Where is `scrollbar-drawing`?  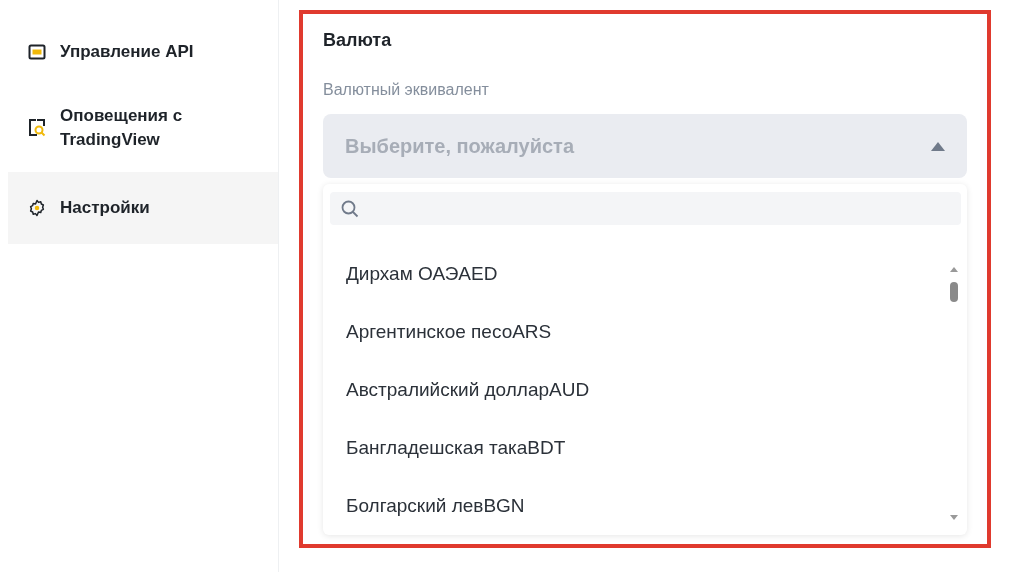 scrollbar-drawing is located at coordinates (954, 285).